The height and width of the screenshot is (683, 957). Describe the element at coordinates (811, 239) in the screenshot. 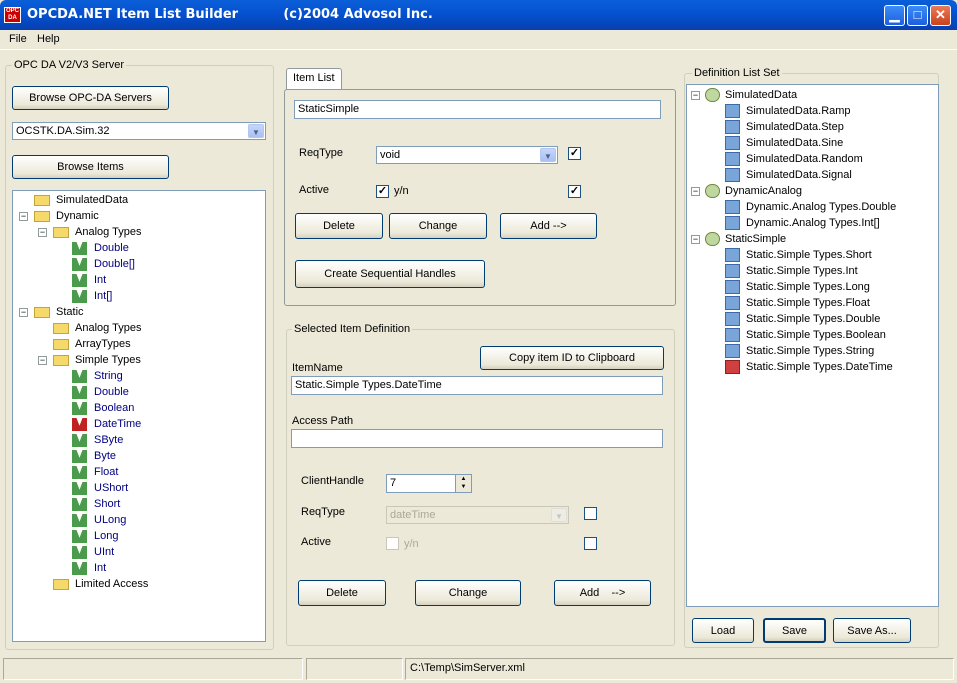

I see `definition-item: − StaticSimple` at that location.